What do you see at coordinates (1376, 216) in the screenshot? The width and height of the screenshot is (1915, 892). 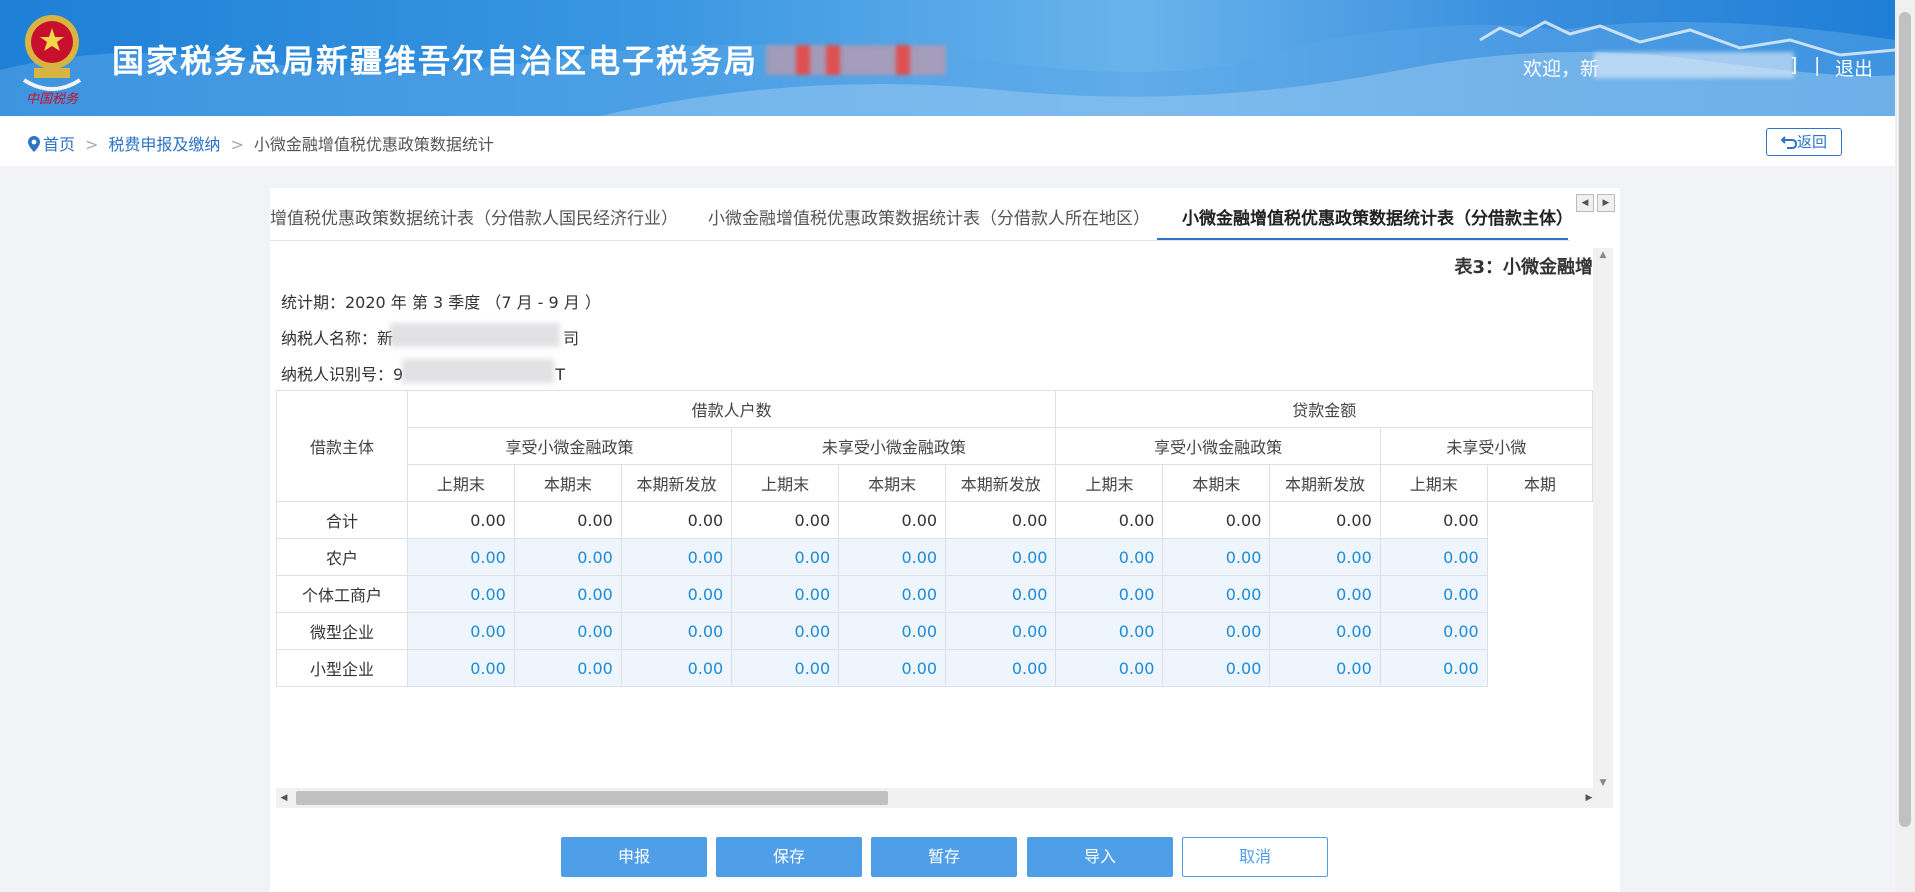 I see `tab-by-borrower-type: 小微金融增值税优惠政策数据统计表（分借款主体）` at bounding box center [1376, 216].